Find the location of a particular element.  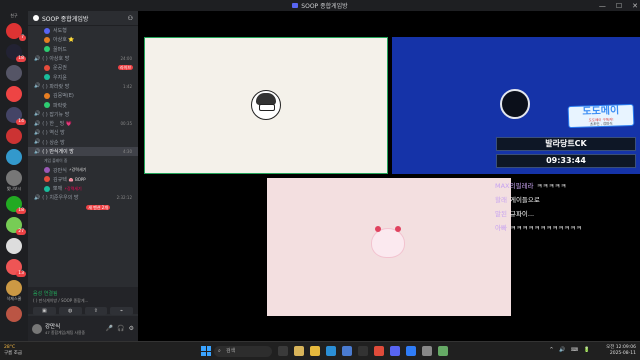

taskbar-search: ⌕ 검색 is located at coordinates (243, 351).